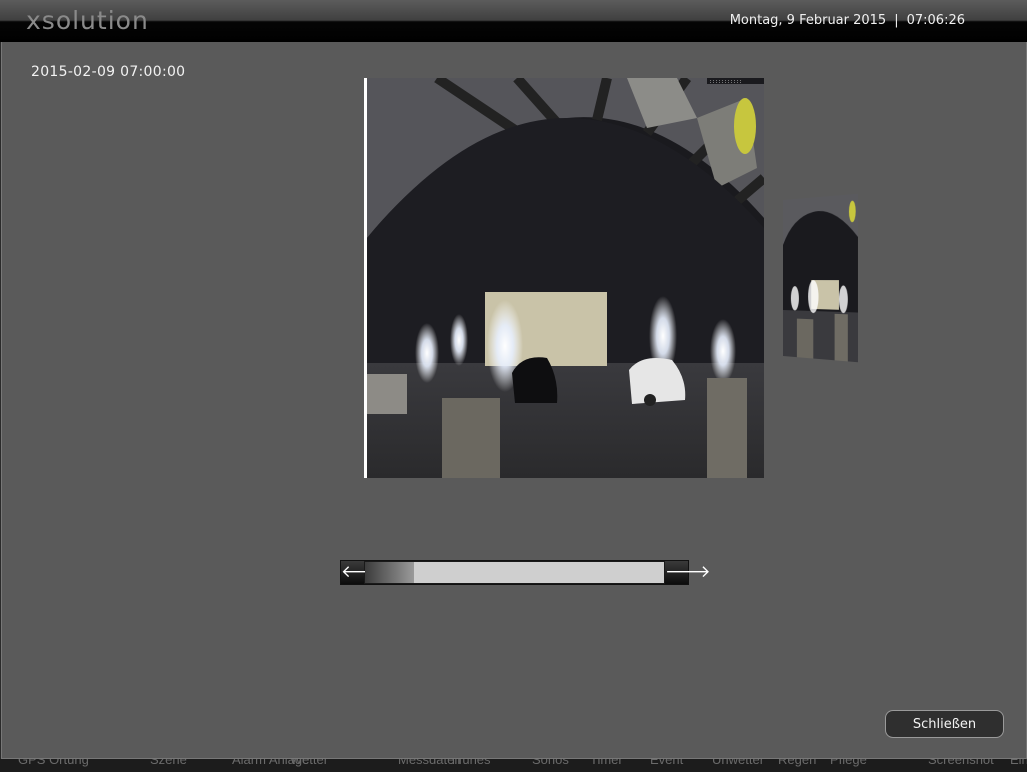 The image size is (1027, 772). I want to click on camera-snapshot-thumbnail, so click(820, 278).